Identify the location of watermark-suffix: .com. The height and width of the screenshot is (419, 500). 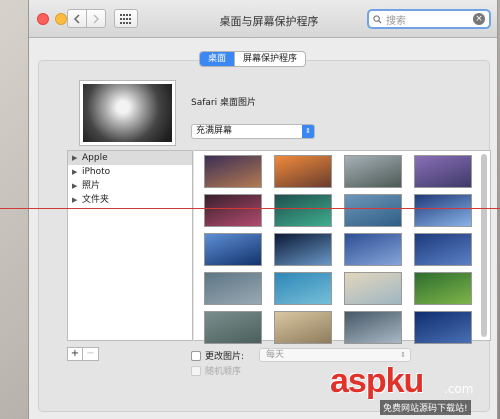
(459, 389).